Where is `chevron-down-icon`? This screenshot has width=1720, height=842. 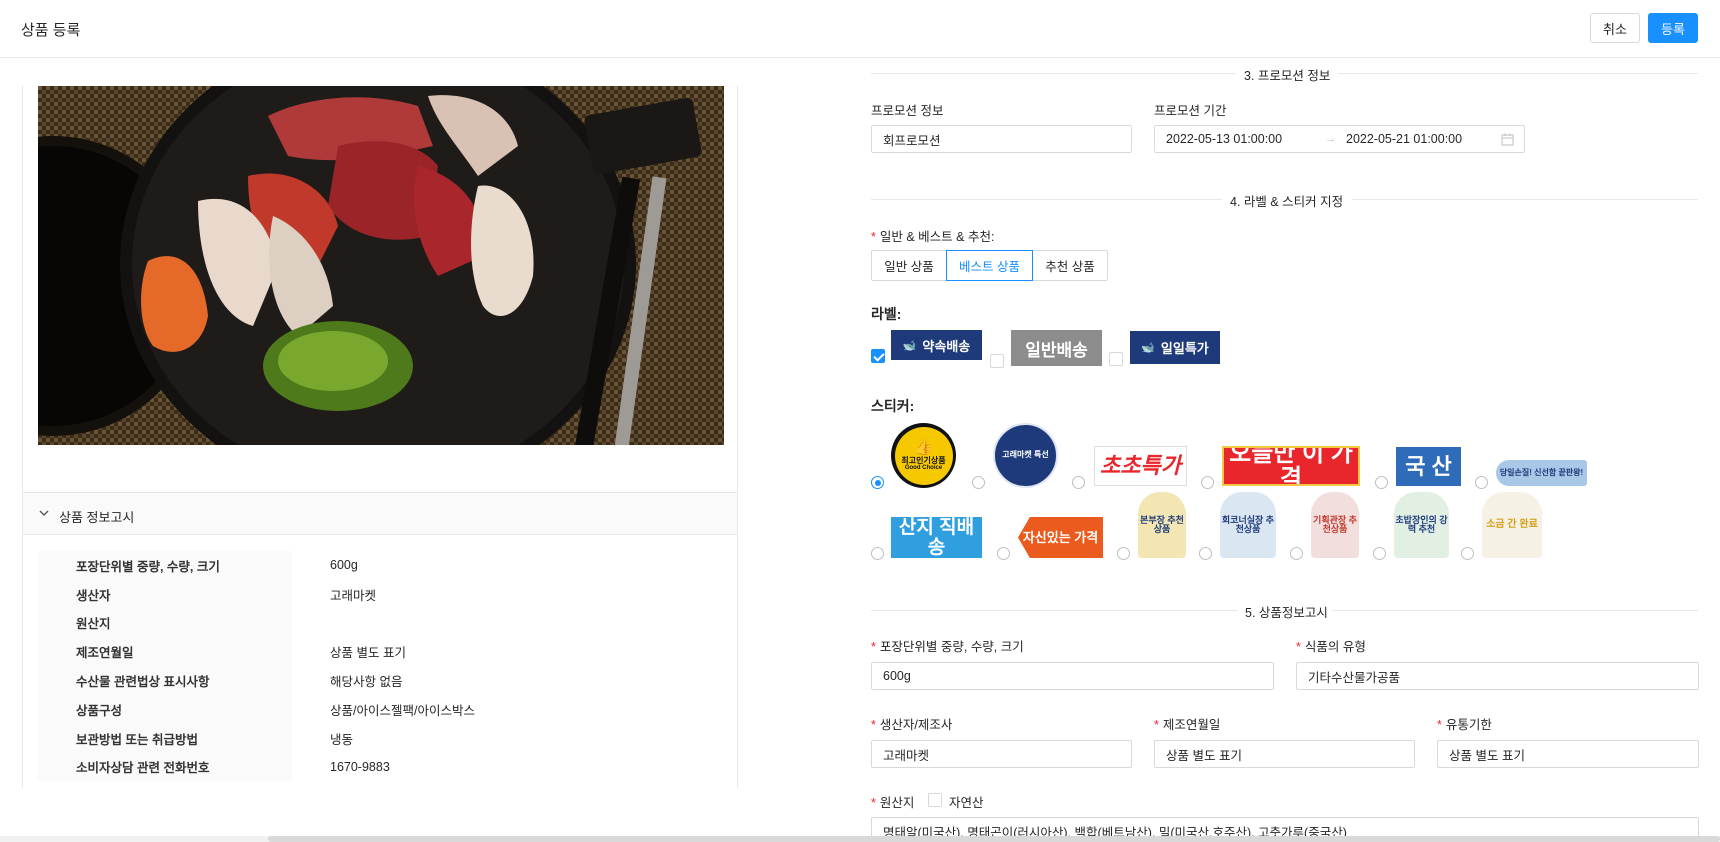
chevron-down-icon is located at coordinates (44, 513).